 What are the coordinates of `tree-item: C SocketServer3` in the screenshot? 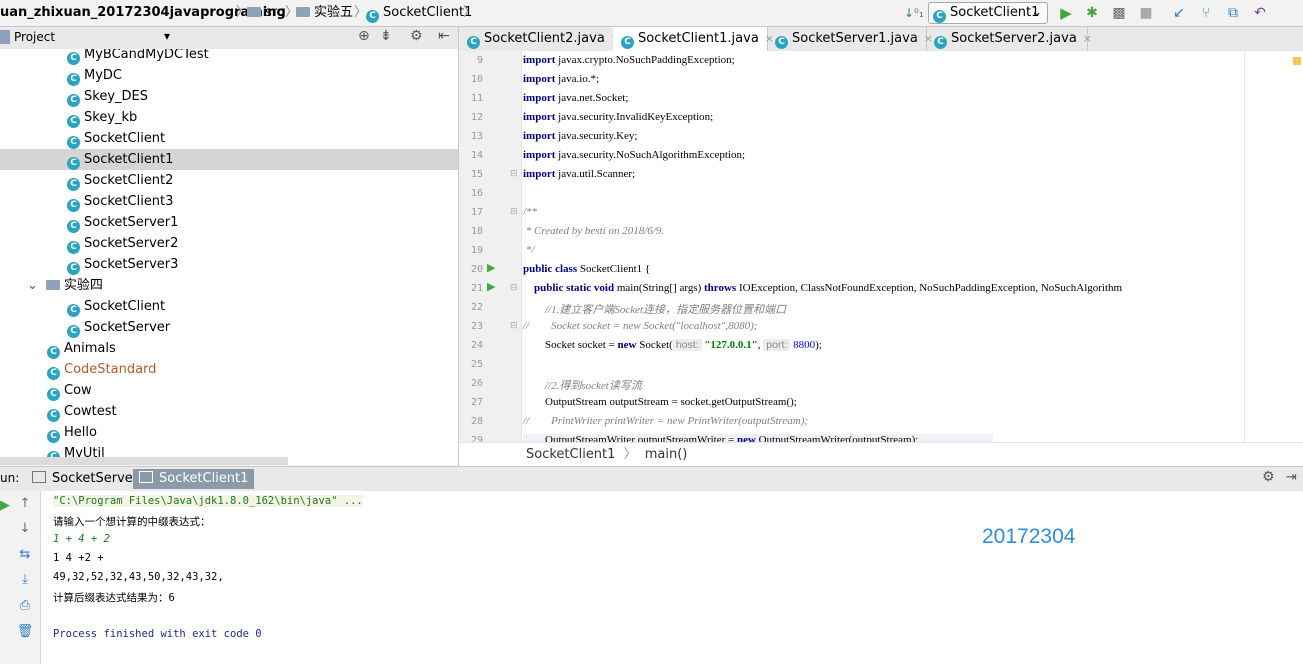 It's located at (122, 264).